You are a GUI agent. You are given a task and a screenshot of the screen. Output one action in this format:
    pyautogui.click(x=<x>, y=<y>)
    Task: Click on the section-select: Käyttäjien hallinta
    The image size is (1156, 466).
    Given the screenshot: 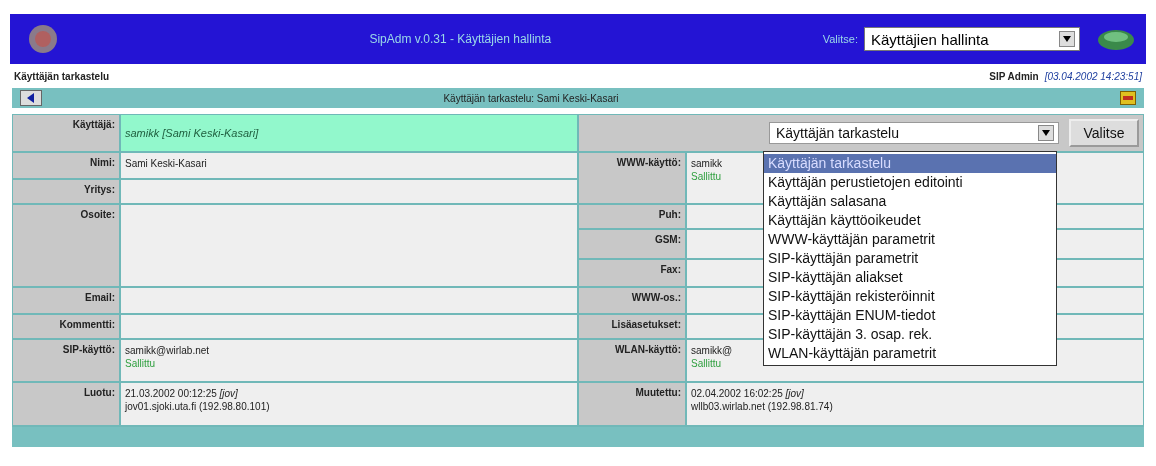 What is the action you would take?
    pyautogui.click(x=972, y=39)
    